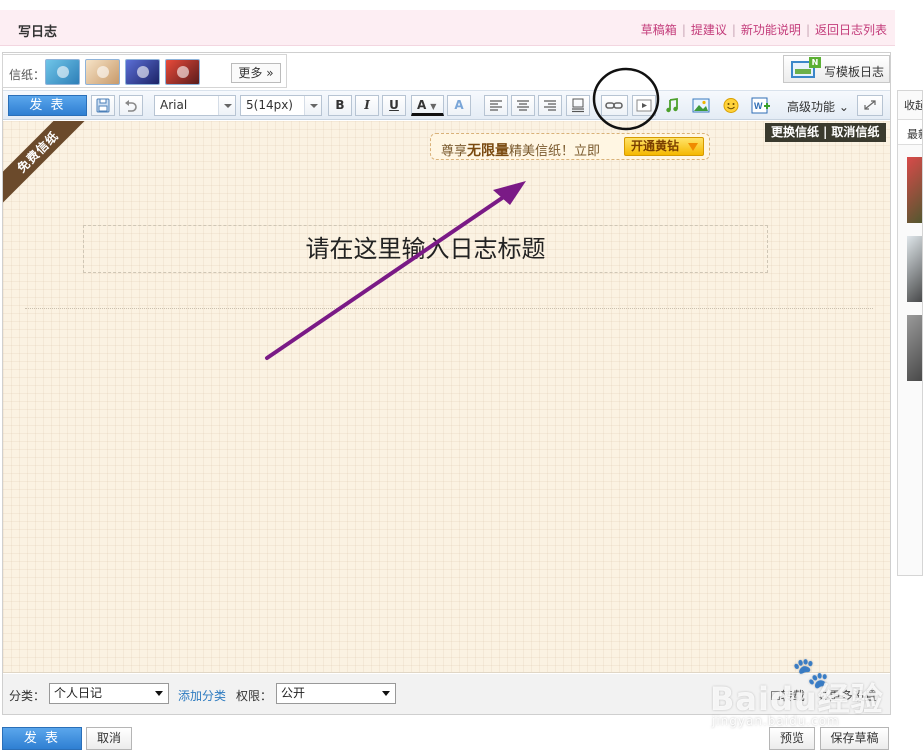  Describe the element at coordinates (709, 30) in the screenshot. I see `suggest-link: 提建议` at that location.